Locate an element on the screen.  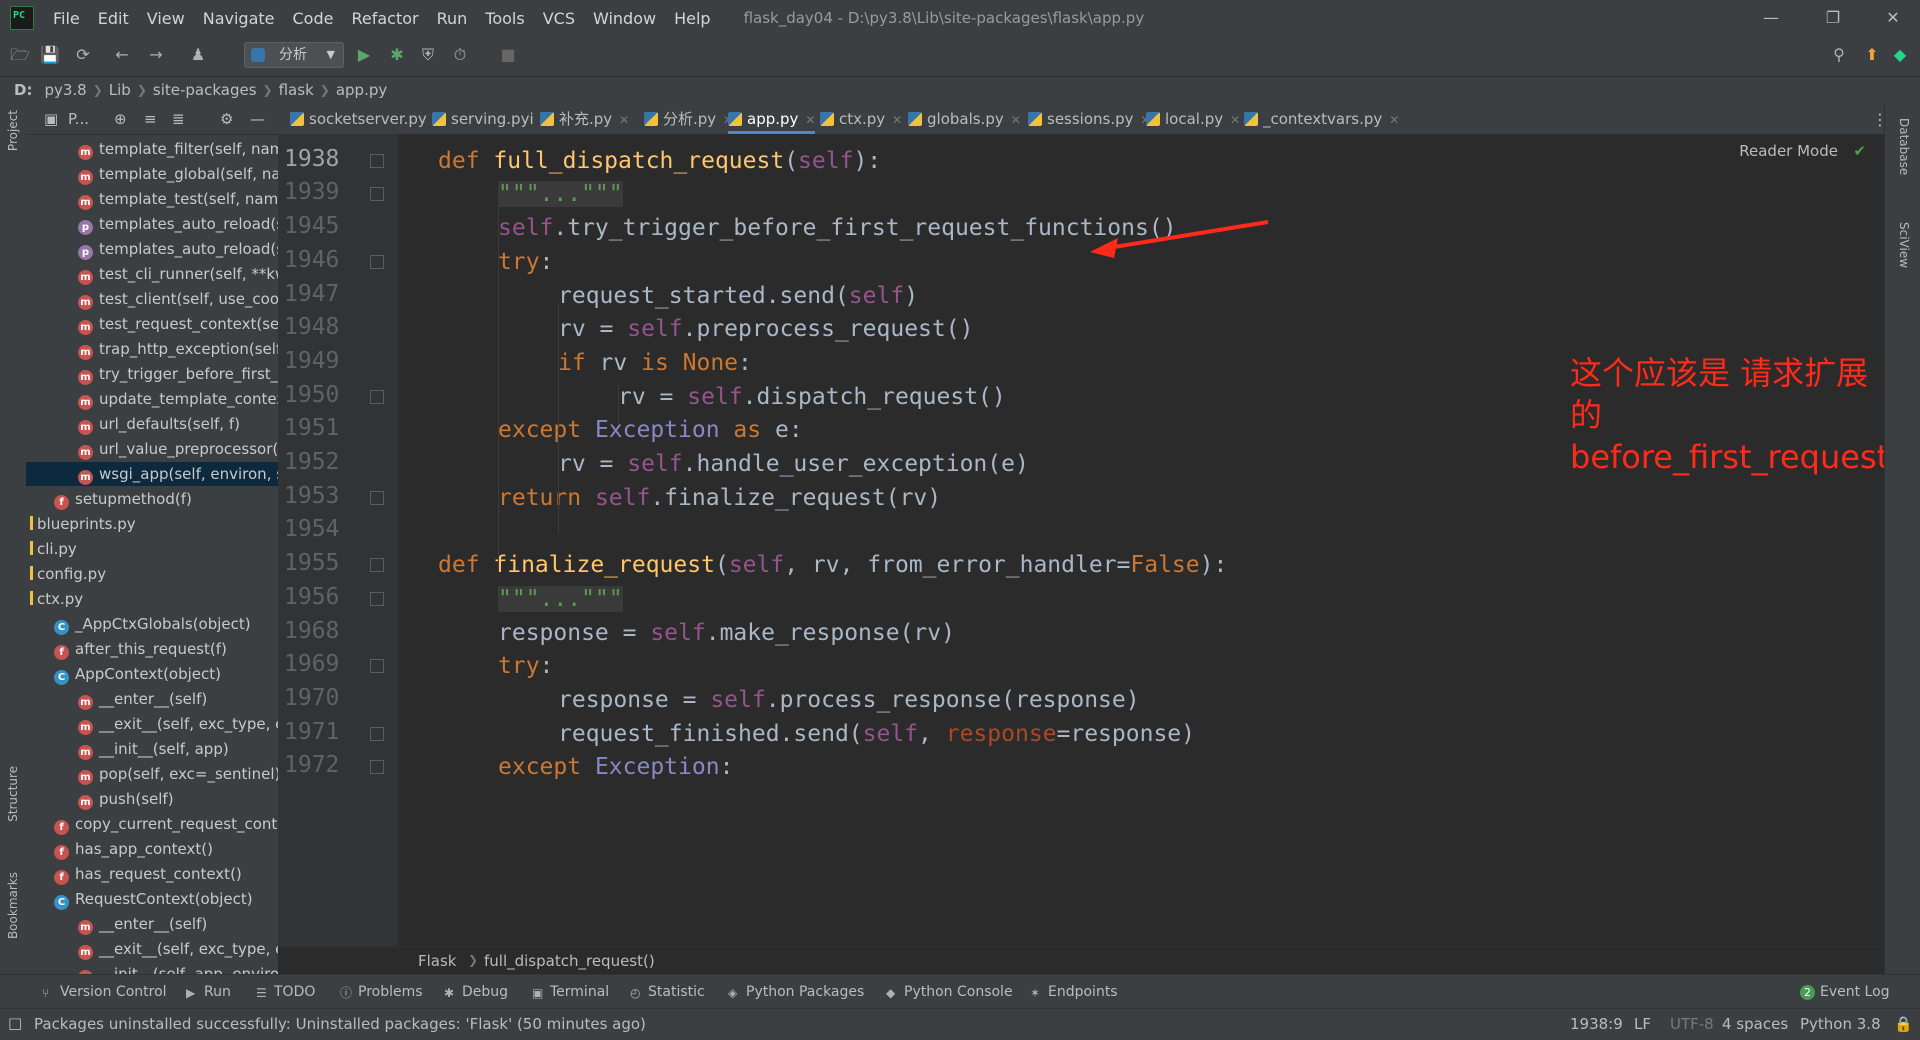
tree-item: m url_value_preprocessor(self is located at coordinates (152, 449).